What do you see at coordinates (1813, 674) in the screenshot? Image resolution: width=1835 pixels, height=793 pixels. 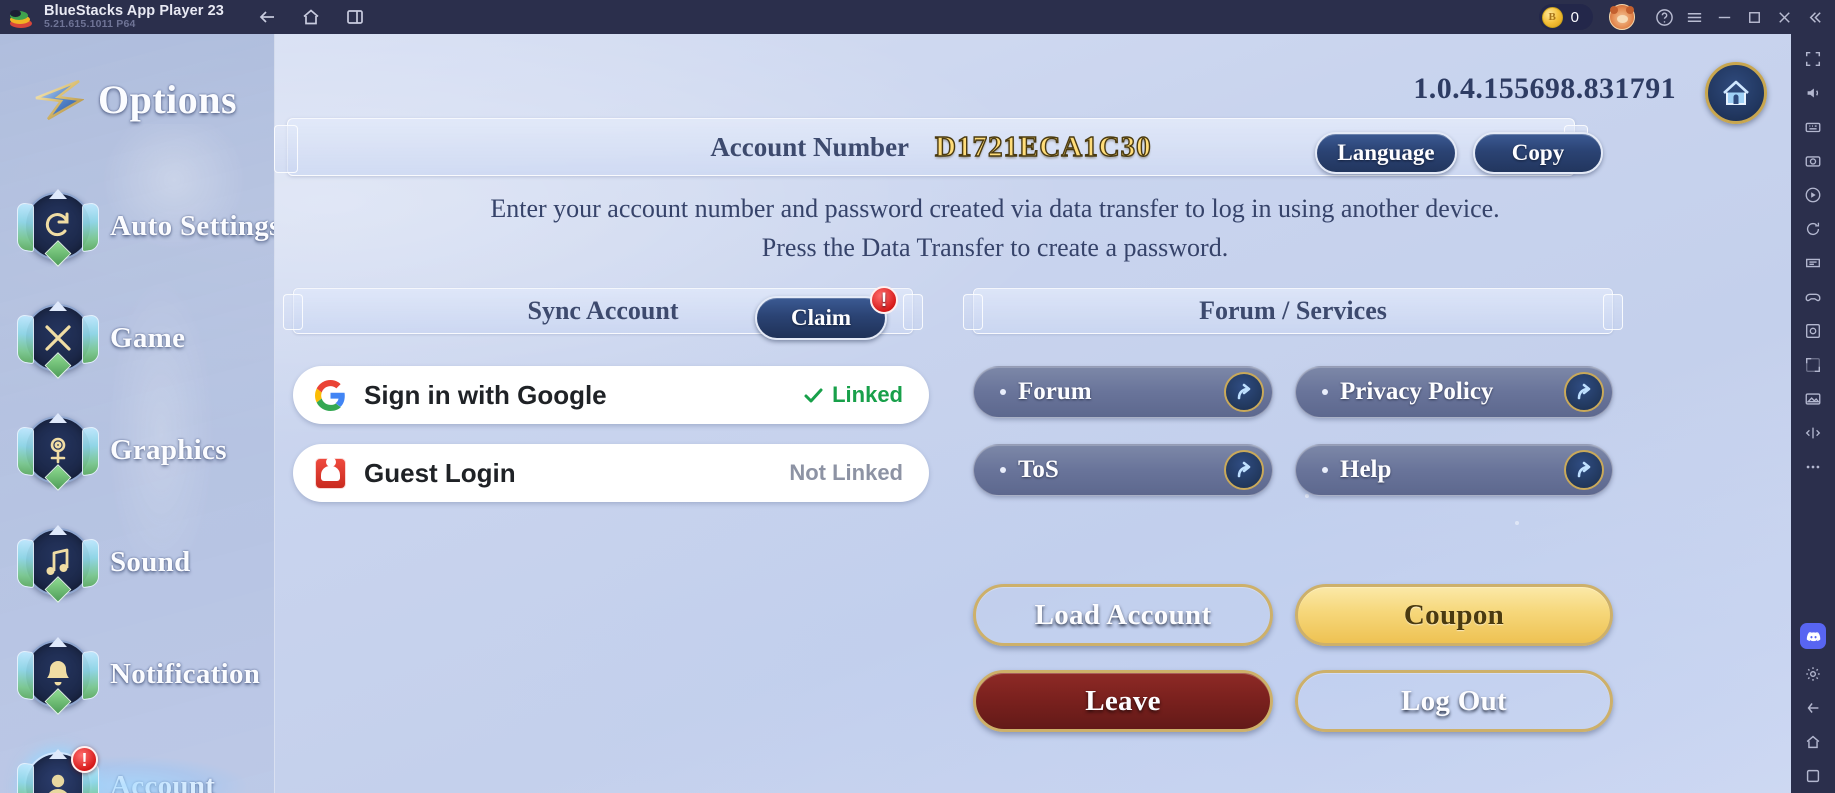 I see `settings-icon` at bounding box center [1813, 674].